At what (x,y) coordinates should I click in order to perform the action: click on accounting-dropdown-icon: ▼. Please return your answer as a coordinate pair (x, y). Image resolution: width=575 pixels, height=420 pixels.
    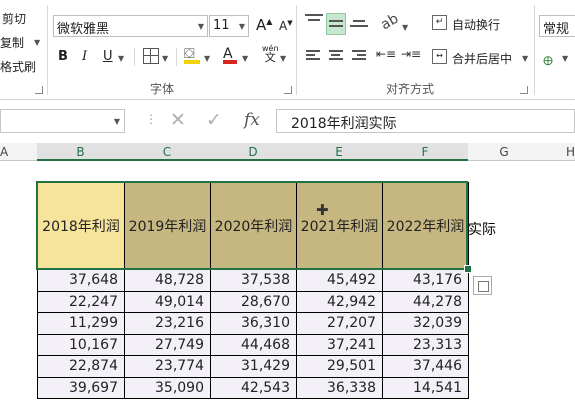
    Looking at the image, I should click on (565, 58).